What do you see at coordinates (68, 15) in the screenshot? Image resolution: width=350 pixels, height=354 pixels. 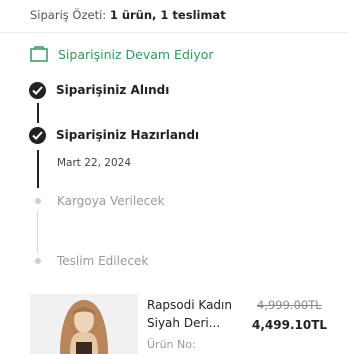 I see `order-summary-label: Sipariş Özeti:` at bounding box center [68, 15].